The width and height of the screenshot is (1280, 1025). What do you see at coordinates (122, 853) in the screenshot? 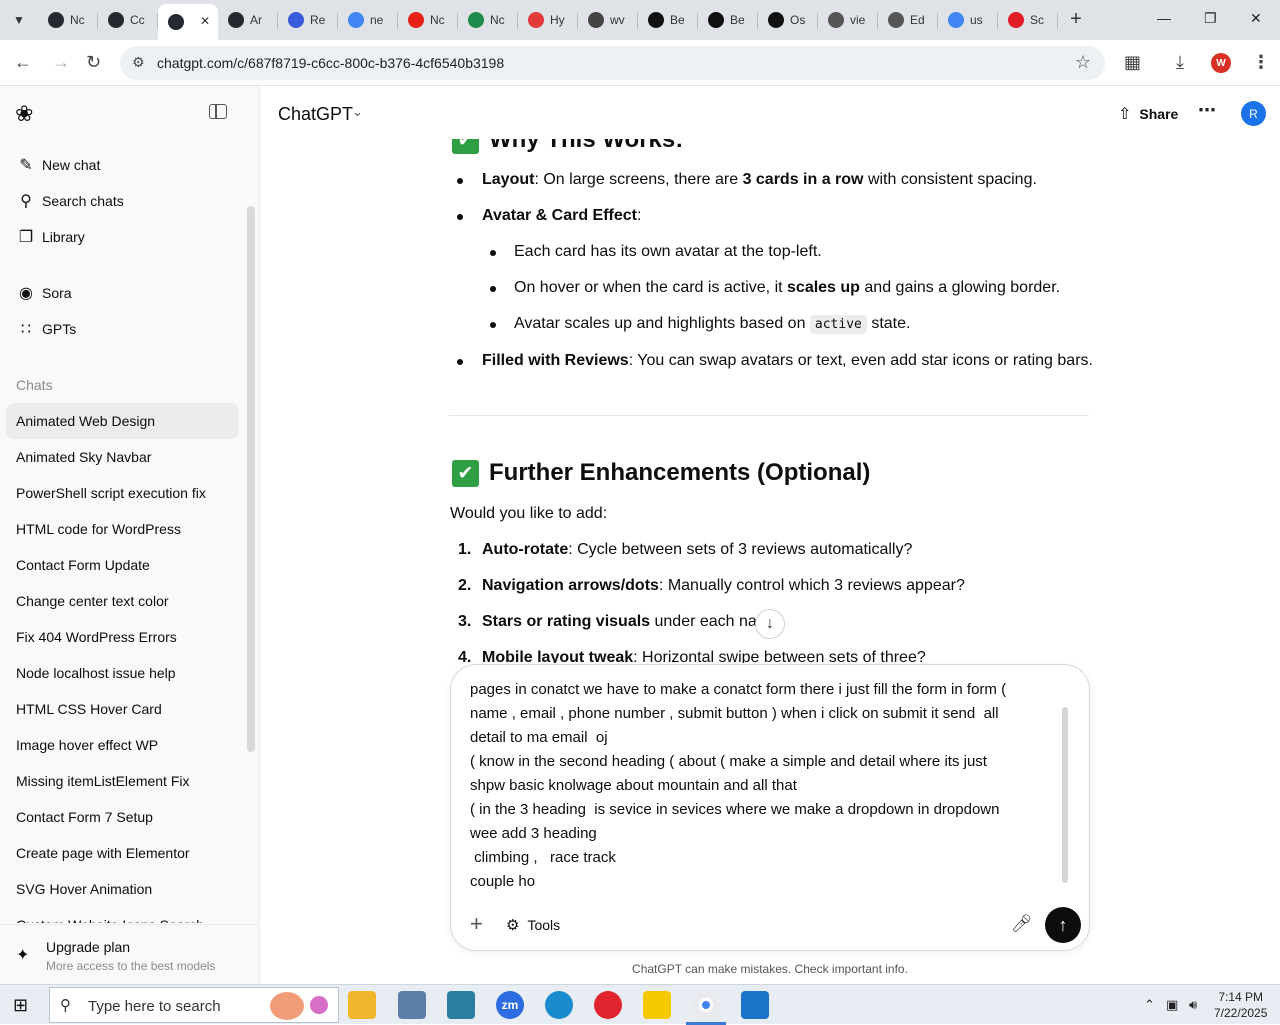
I see `chat-history-item: Create page with Elementor` at bounding box center [122, 853].